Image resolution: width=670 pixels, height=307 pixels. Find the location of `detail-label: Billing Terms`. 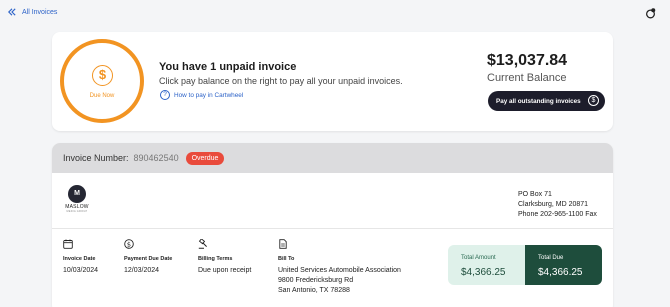

detail-label: Billing Terms is located at coordinates (215, 259).